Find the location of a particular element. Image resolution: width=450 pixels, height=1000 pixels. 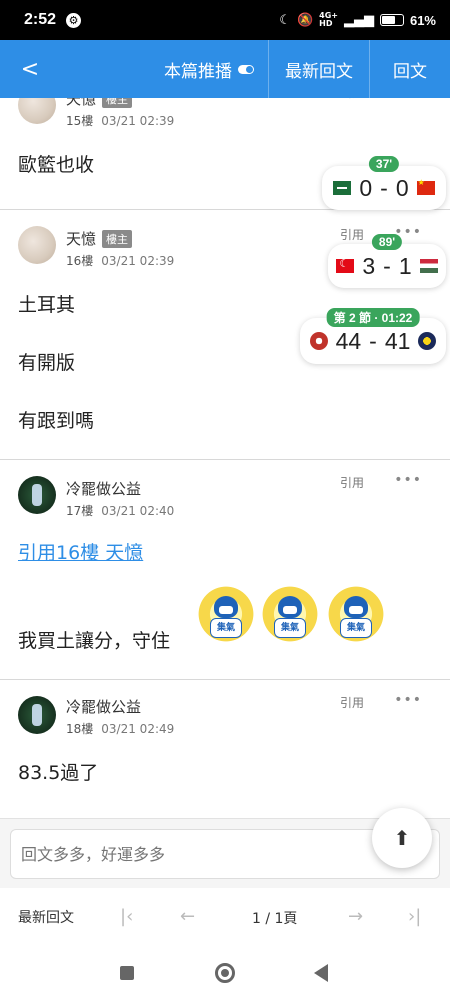

post-meta: 17樓 03/21 02:40 is located at coordinates (120, 511).